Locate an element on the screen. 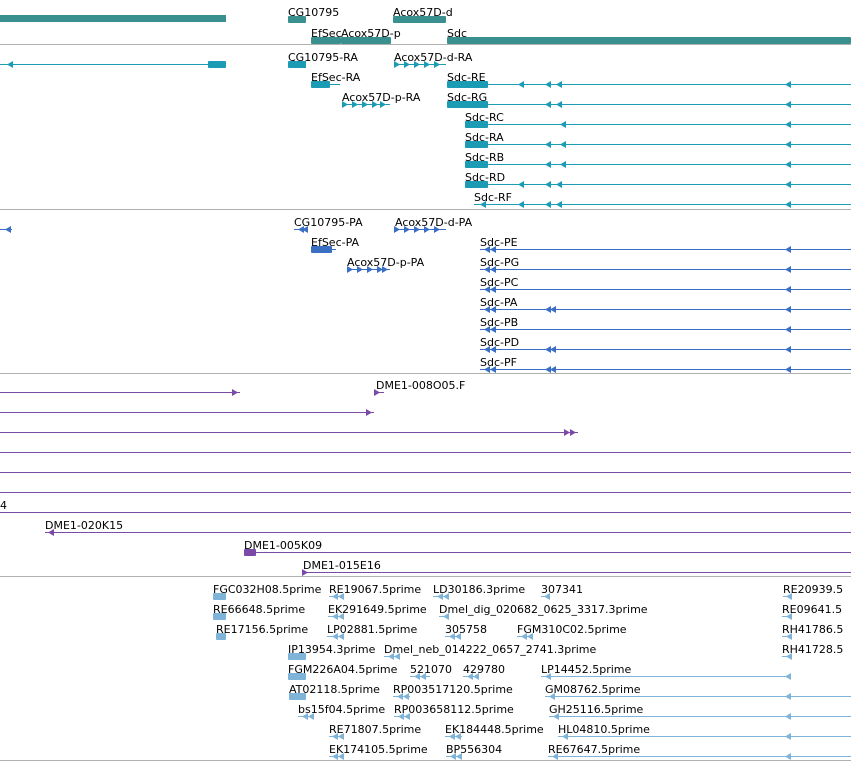 The height and width of the screenshot is (761, 851). feature-label: RE09641.5 is located at coordinates (812, 609).